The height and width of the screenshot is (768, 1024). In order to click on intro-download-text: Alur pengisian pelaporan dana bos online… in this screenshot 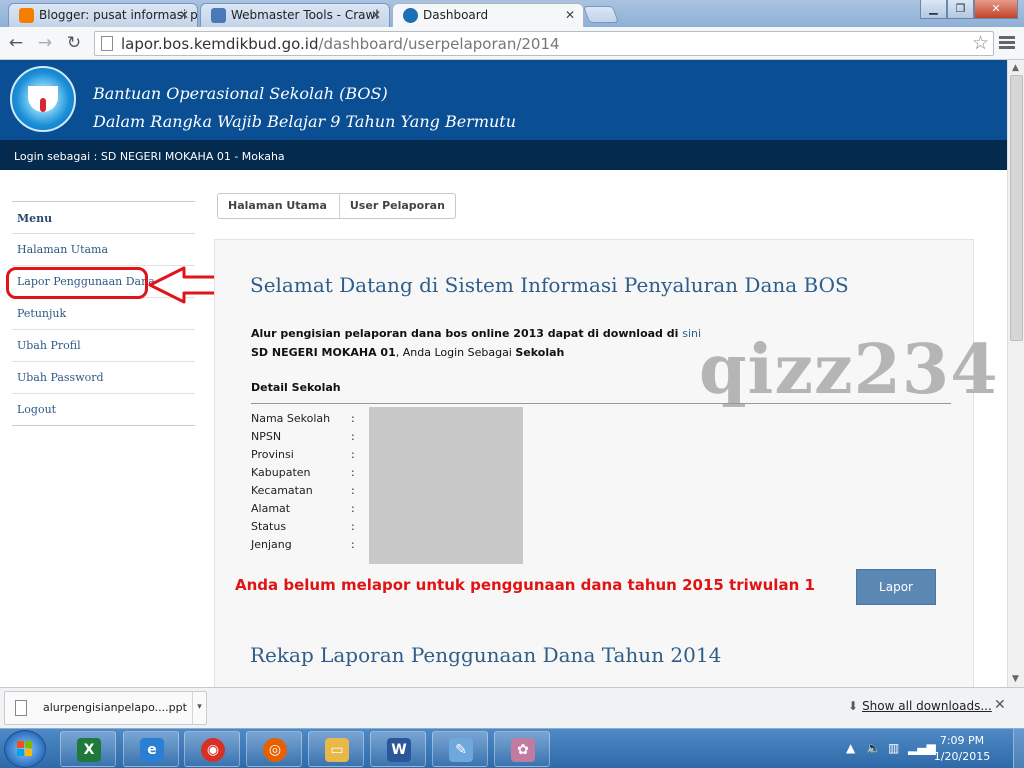, I will do `click(476, 333)`.